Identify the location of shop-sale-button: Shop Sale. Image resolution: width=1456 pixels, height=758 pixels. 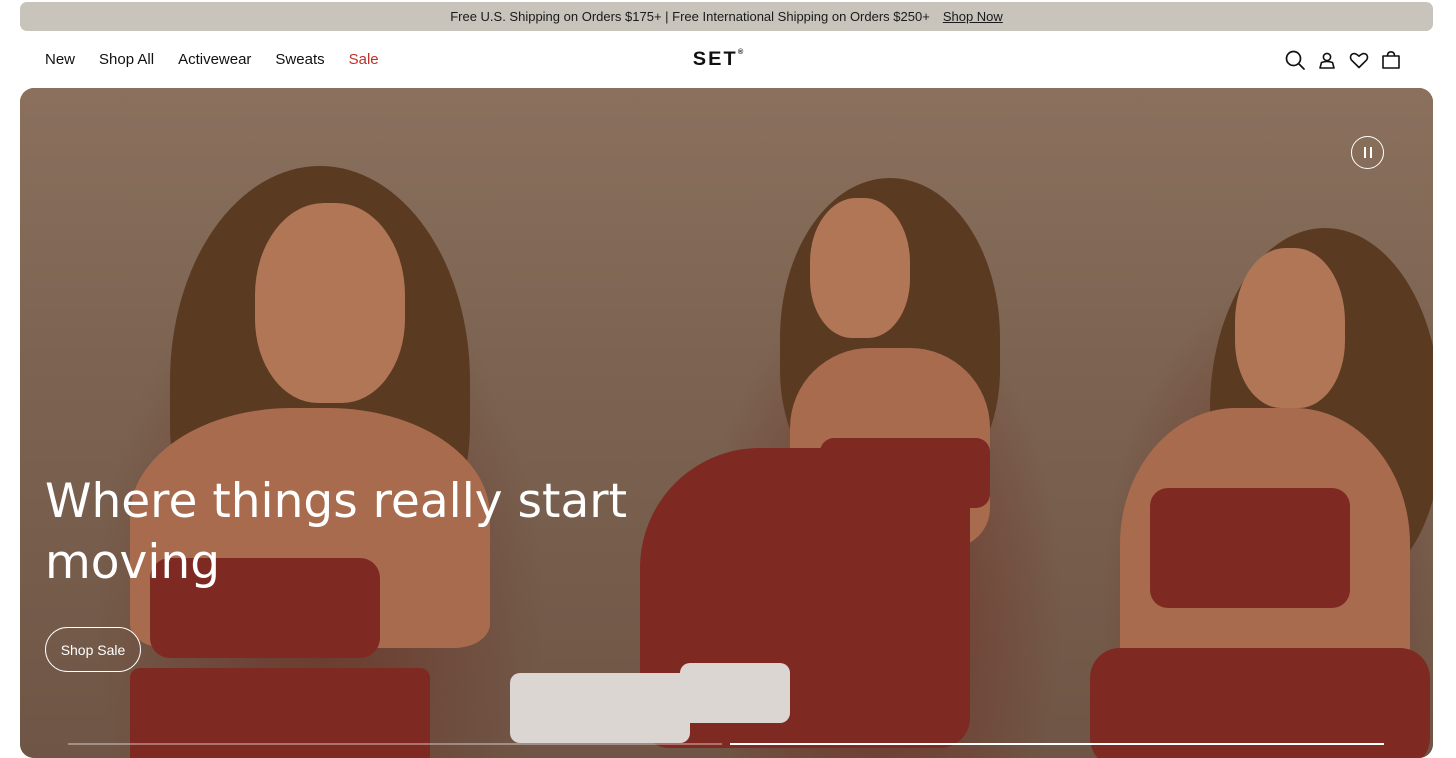
(93, 649).